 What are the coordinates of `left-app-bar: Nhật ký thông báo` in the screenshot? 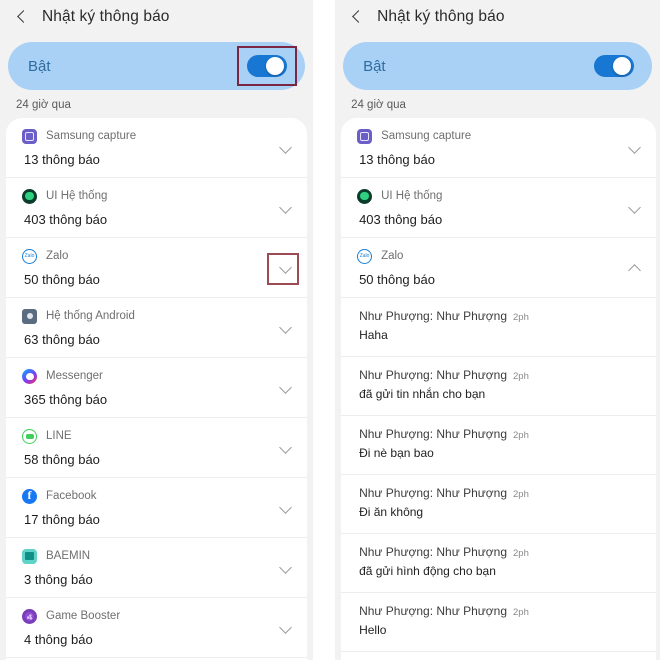 It's located at (157, 16).